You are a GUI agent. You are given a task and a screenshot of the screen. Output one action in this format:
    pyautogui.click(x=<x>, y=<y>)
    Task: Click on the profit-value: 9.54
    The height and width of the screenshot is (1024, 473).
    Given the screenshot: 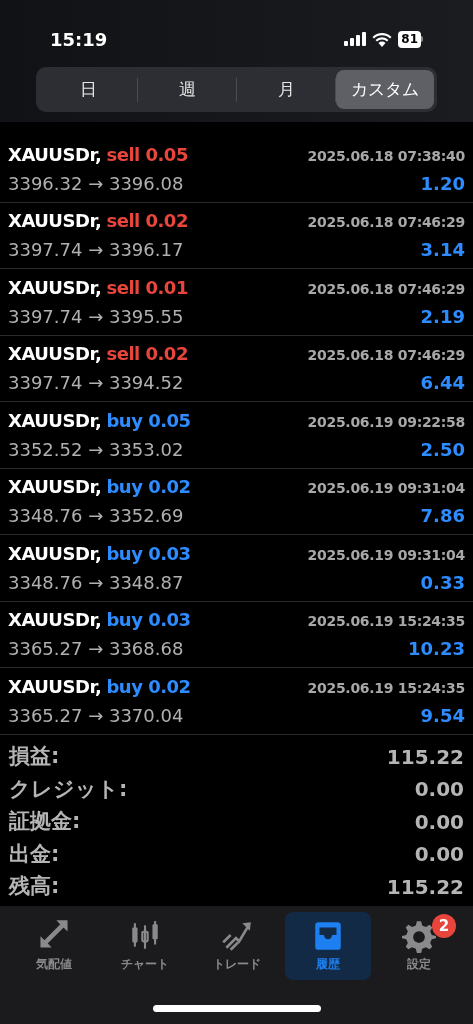 What is the action you would take?
    pyautogui.click(x=442, y=715)
    